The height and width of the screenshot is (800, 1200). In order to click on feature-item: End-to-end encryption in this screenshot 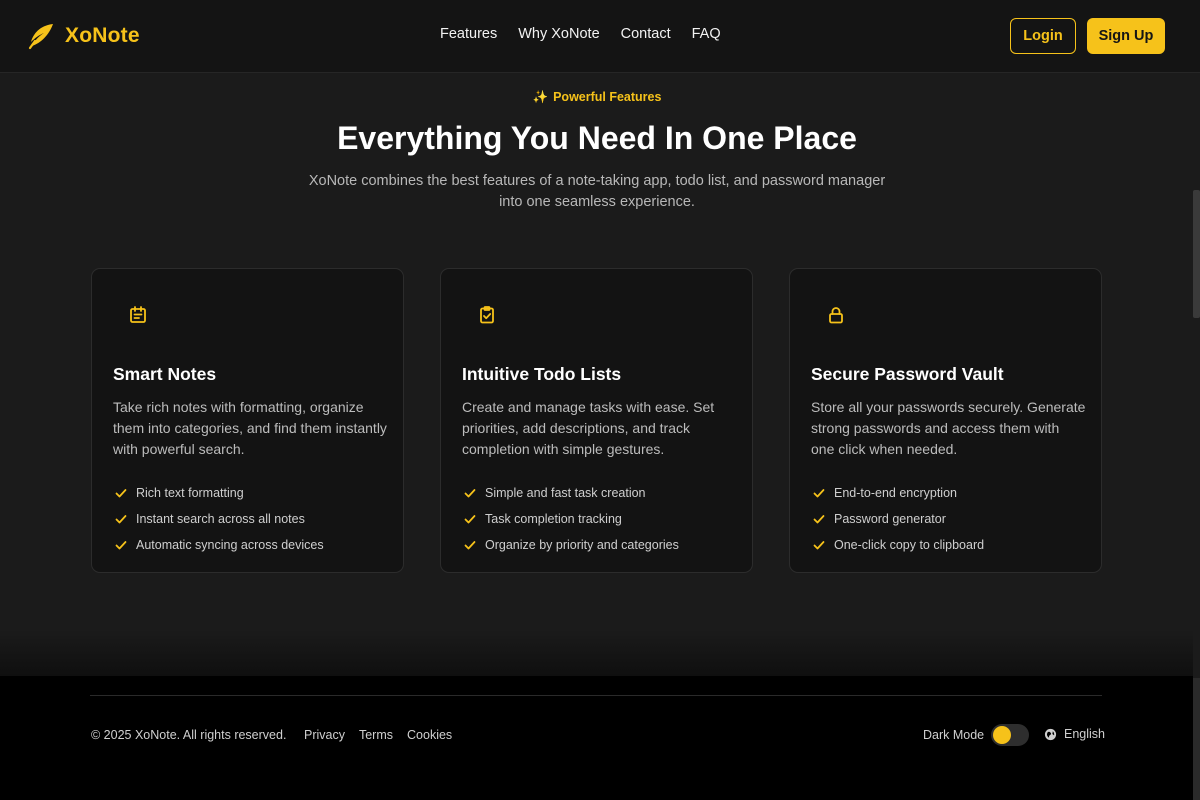, I will do `click(898, 493)`.